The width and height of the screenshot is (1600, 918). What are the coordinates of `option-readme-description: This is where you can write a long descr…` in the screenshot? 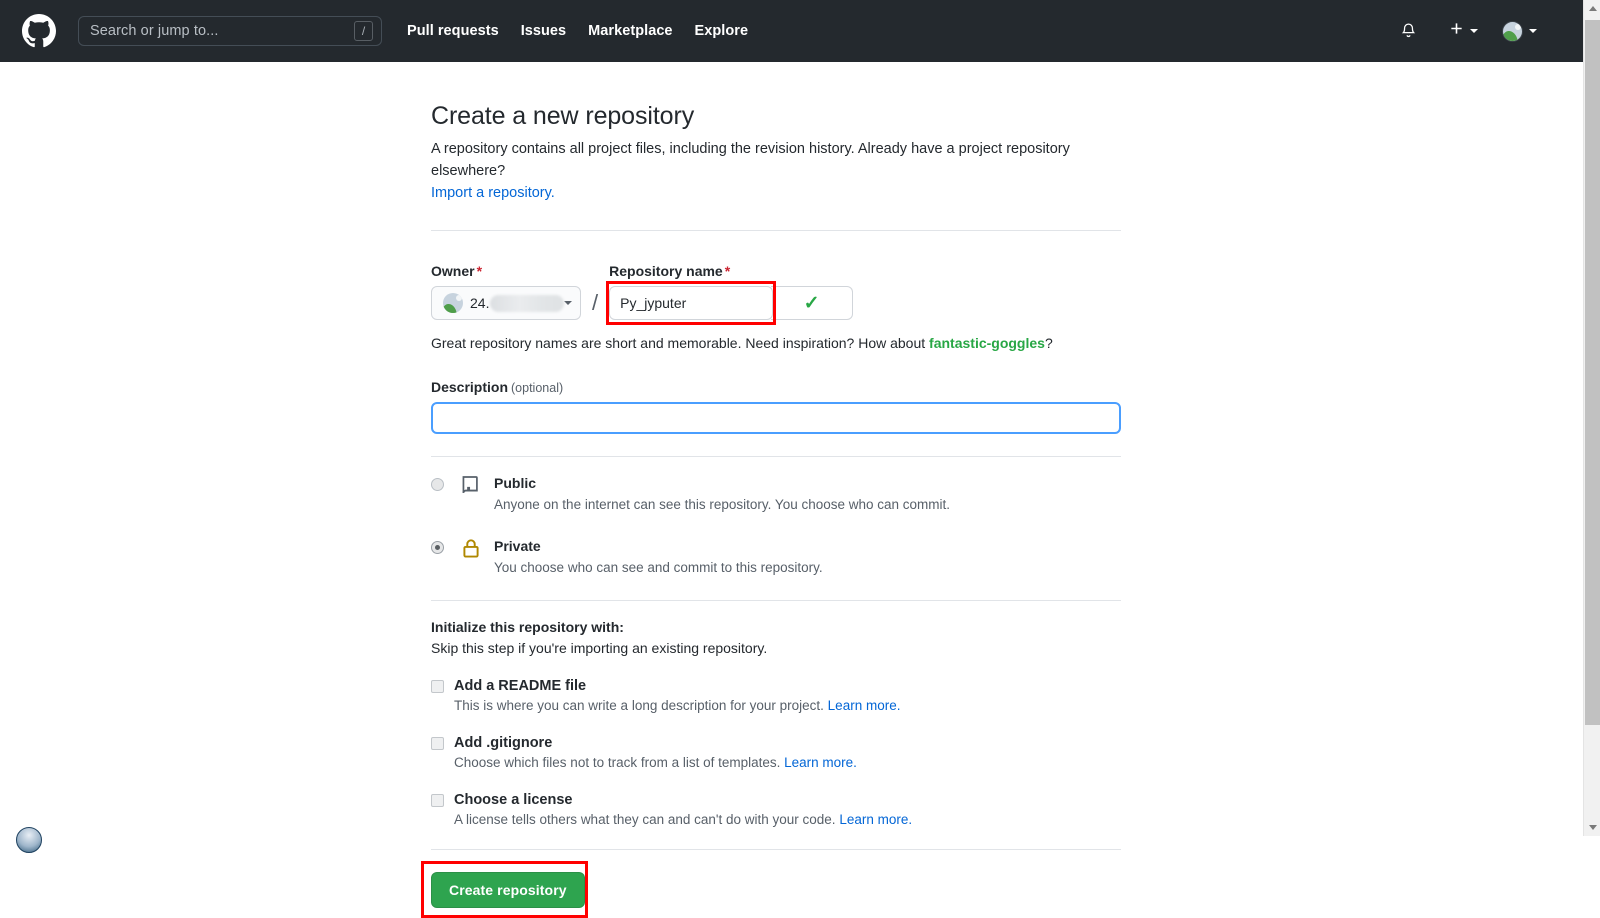 It's located at (787, 705).